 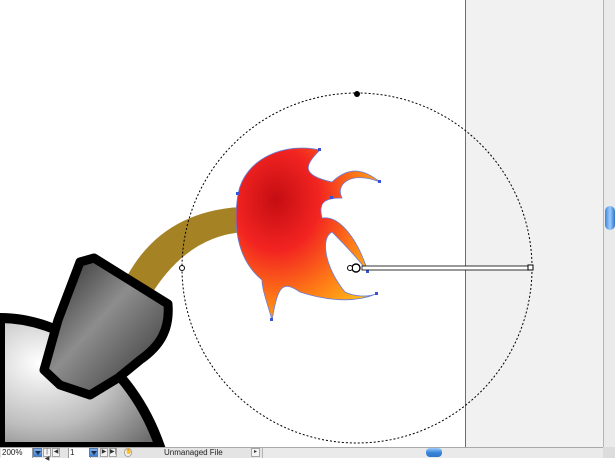 What do you see at coordinates (47, 455) in the screenshot?
I see `first-page-icon: |◀` at bounding box center [47, 455].